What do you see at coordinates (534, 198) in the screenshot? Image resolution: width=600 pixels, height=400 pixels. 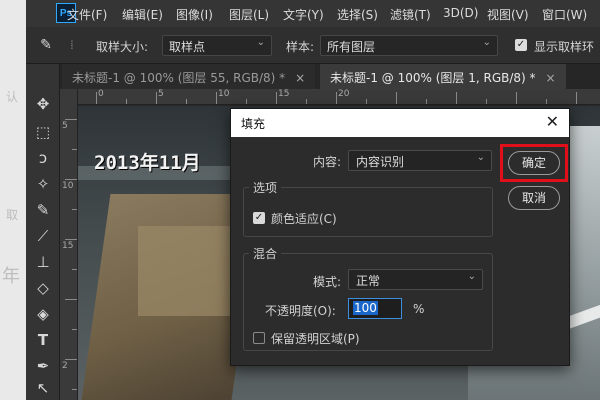 I see `cancel-button: 取消` at bounding box center [534, 198].